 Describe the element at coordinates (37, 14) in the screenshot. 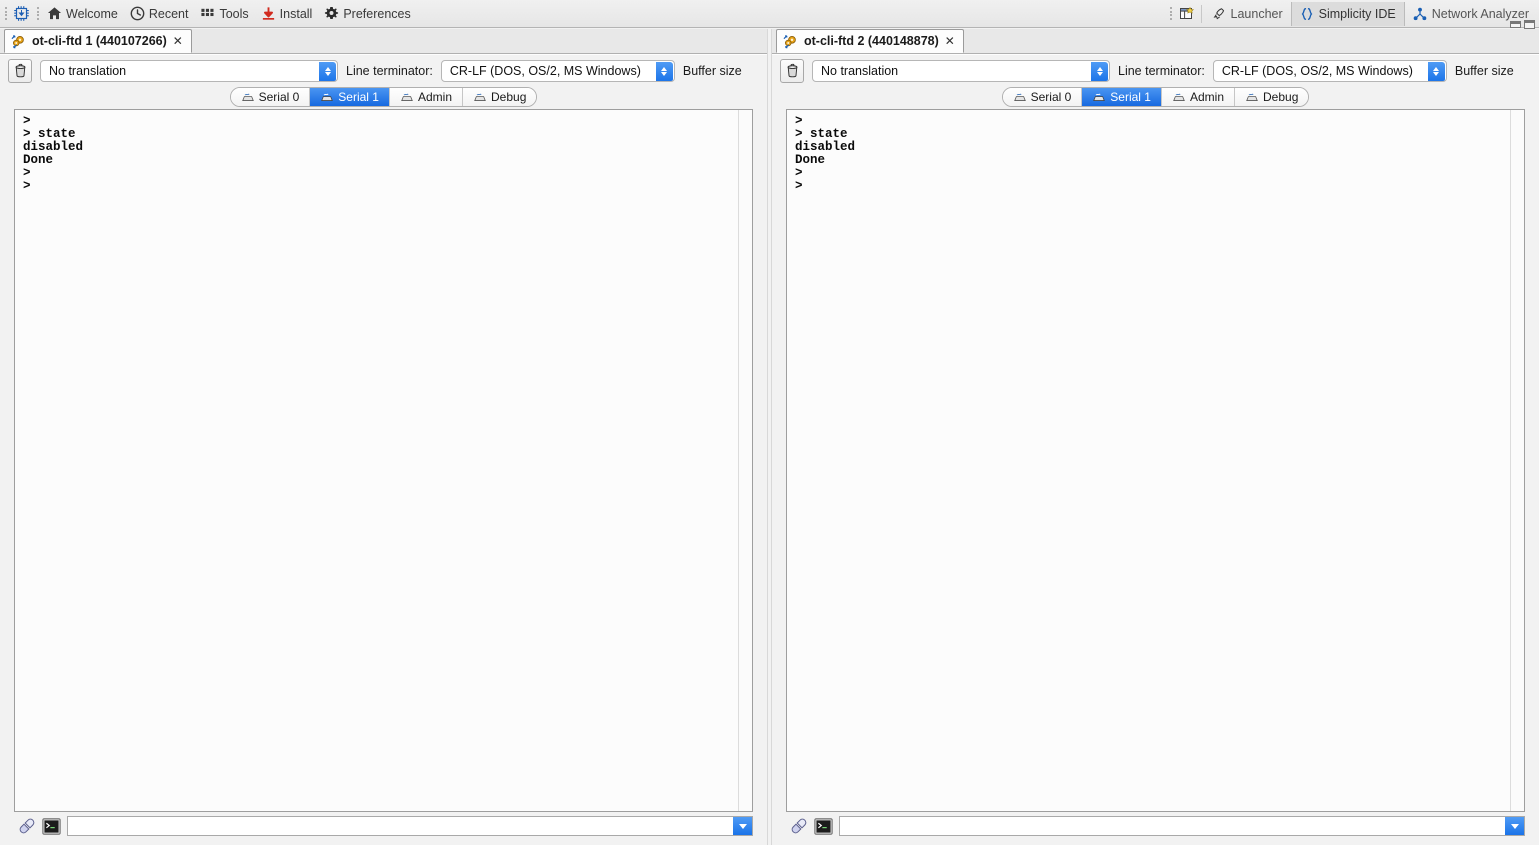

I see `toolbar-section-handle` at that location.